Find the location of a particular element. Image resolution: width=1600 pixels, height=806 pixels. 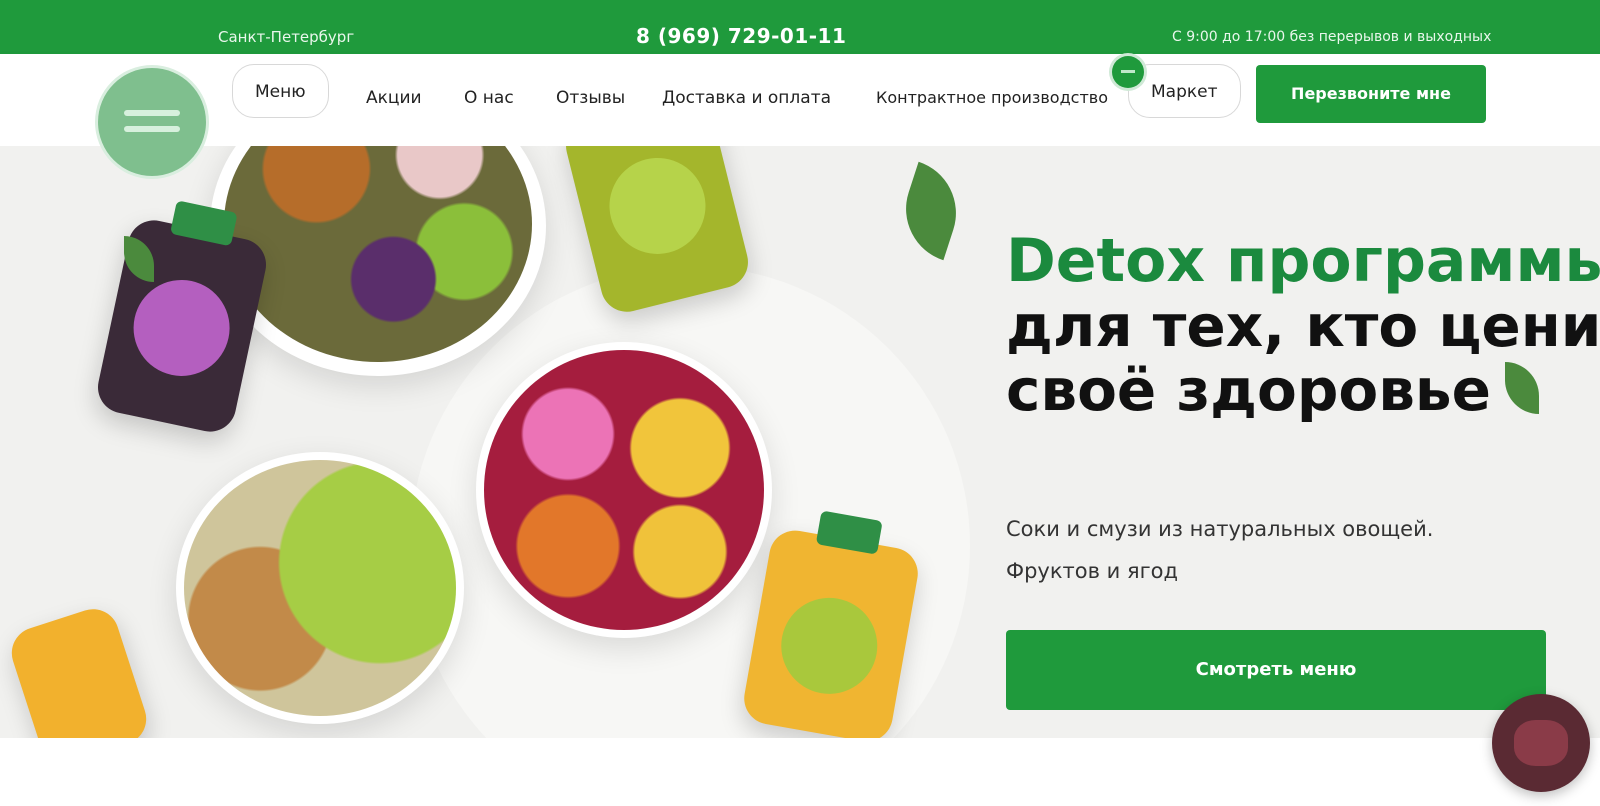

working-hours: С 9:00 до 17:00 без перерывов и выходных is located at coordinates (1332, 37).